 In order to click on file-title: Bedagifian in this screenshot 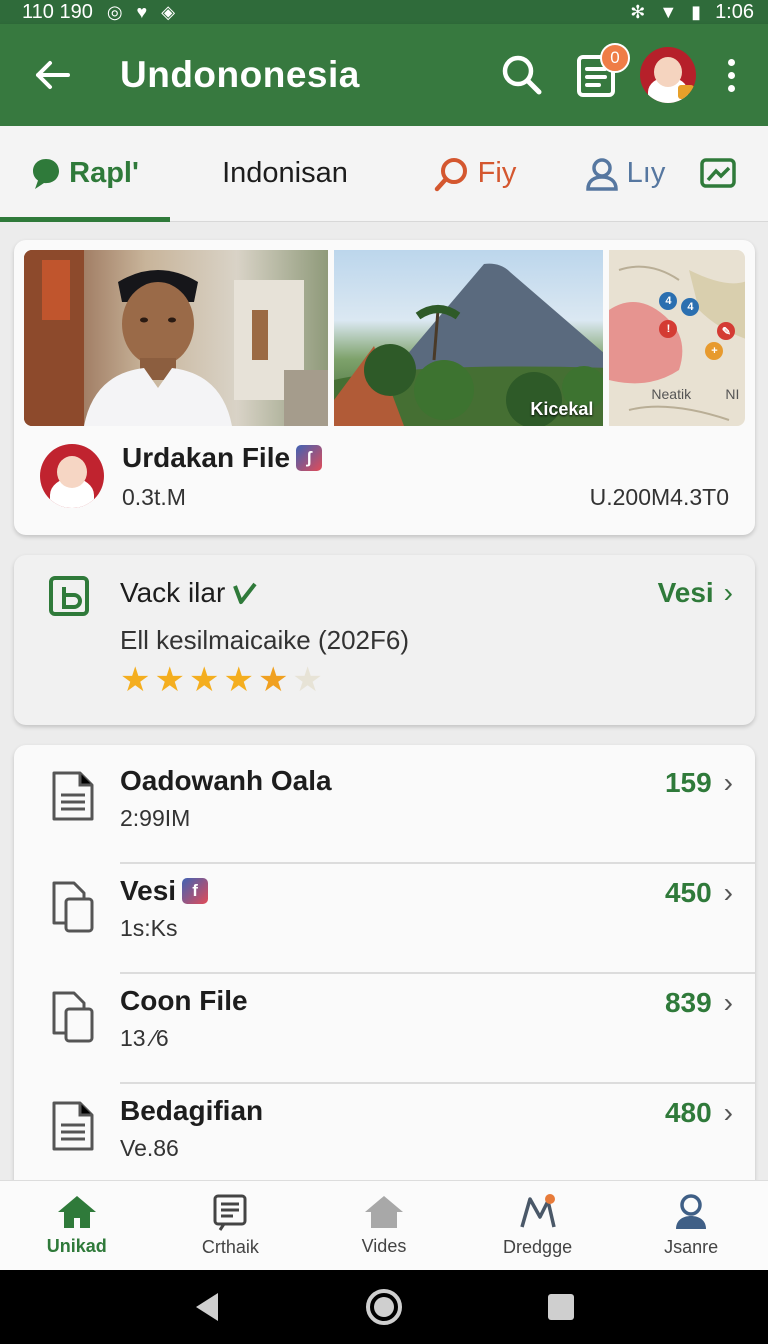, I will do `click(192, 1110)`.